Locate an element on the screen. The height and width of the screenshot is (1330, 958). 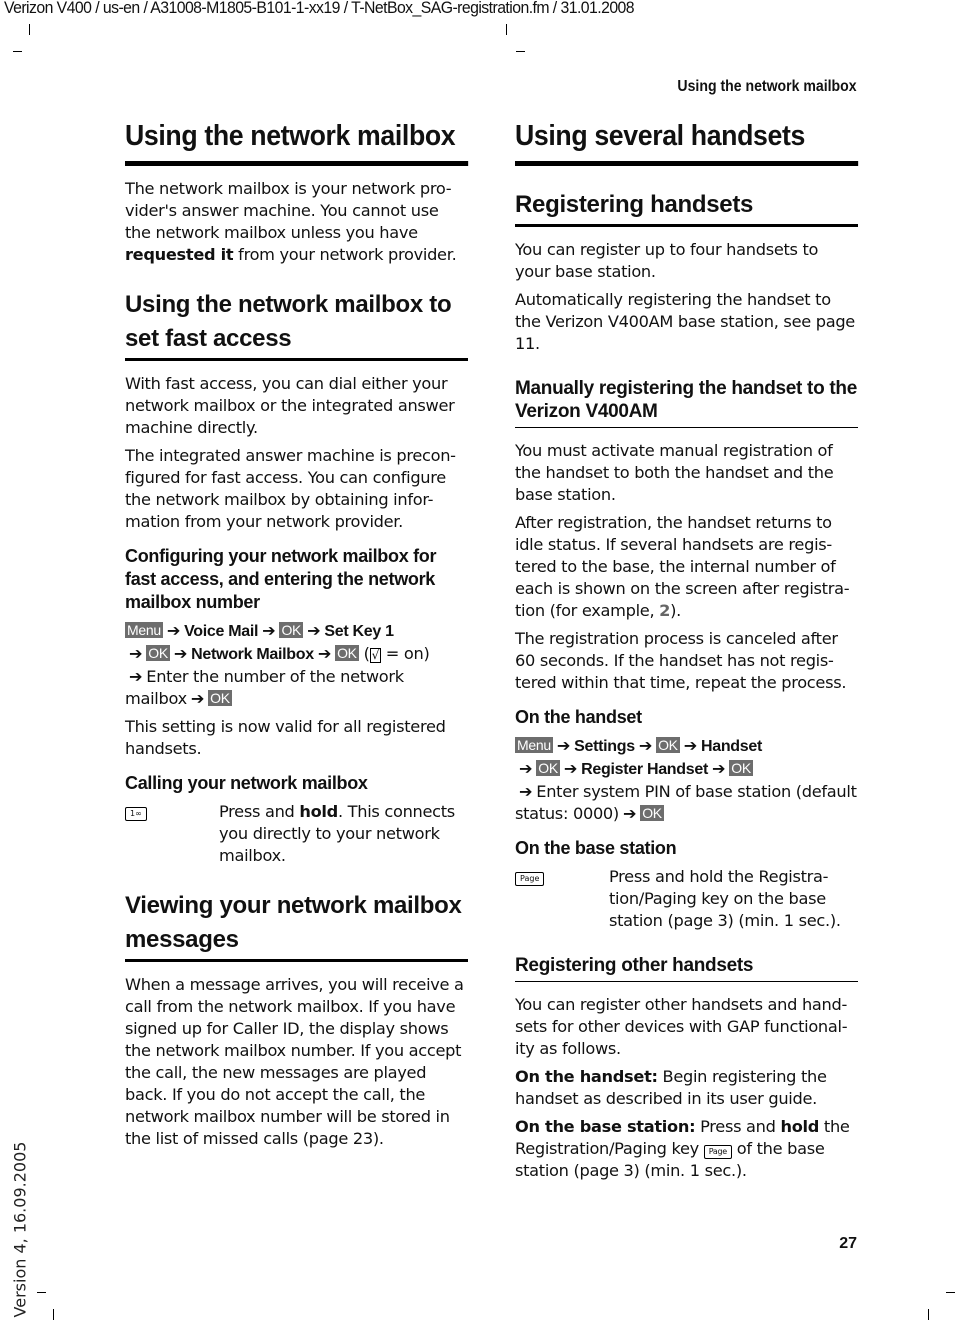
heading-on-handset: On the handset is located at coordinates (578, 717).